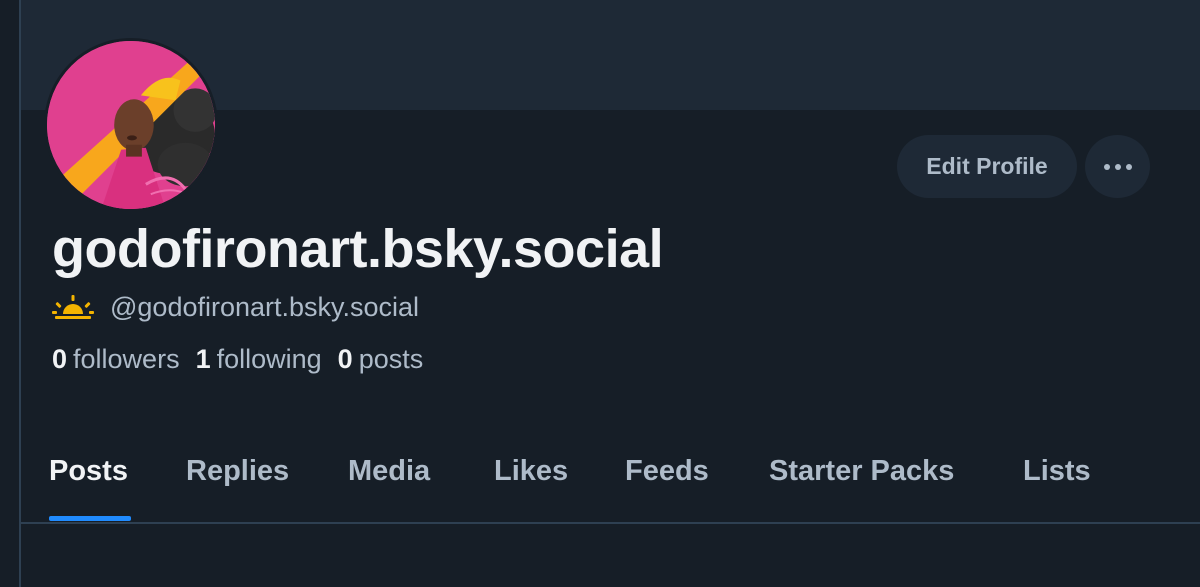 The width and height of the screenshot is (1200, 587). Describe the element at coordinates (126, 358) in the screenshot. I see `followers-label: followers` at that location.